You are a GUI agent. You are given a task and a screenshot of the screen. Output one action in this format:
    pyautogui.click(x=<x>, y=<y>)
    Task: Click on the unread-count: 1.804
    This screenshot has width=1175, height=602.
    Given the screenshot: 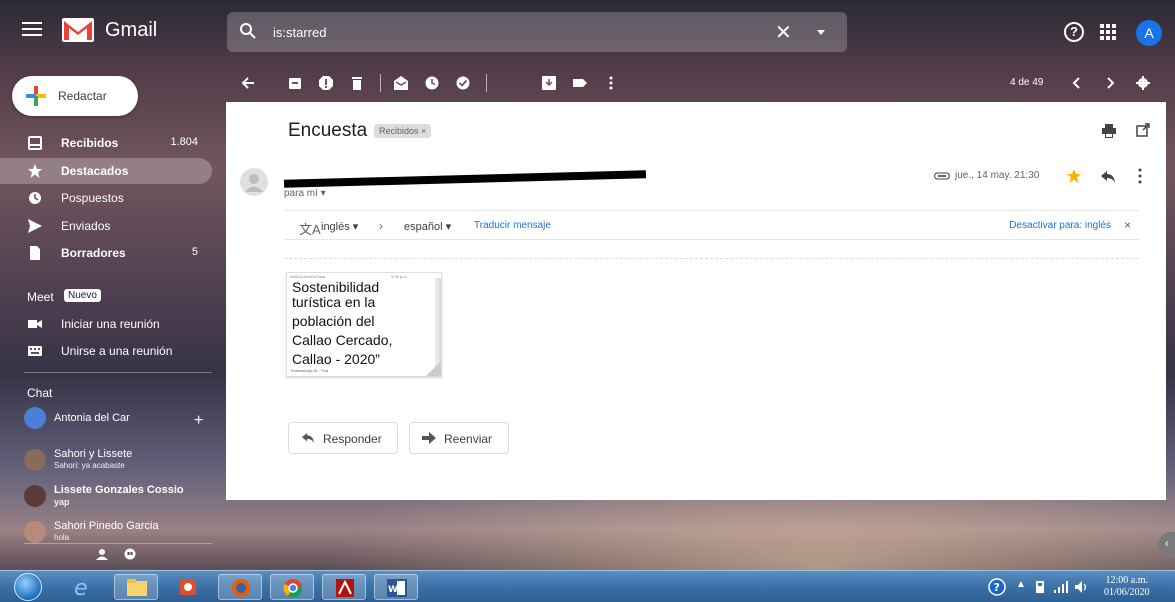 What is the action you would take?
    pyautogui.click(x=184, y=142)
    